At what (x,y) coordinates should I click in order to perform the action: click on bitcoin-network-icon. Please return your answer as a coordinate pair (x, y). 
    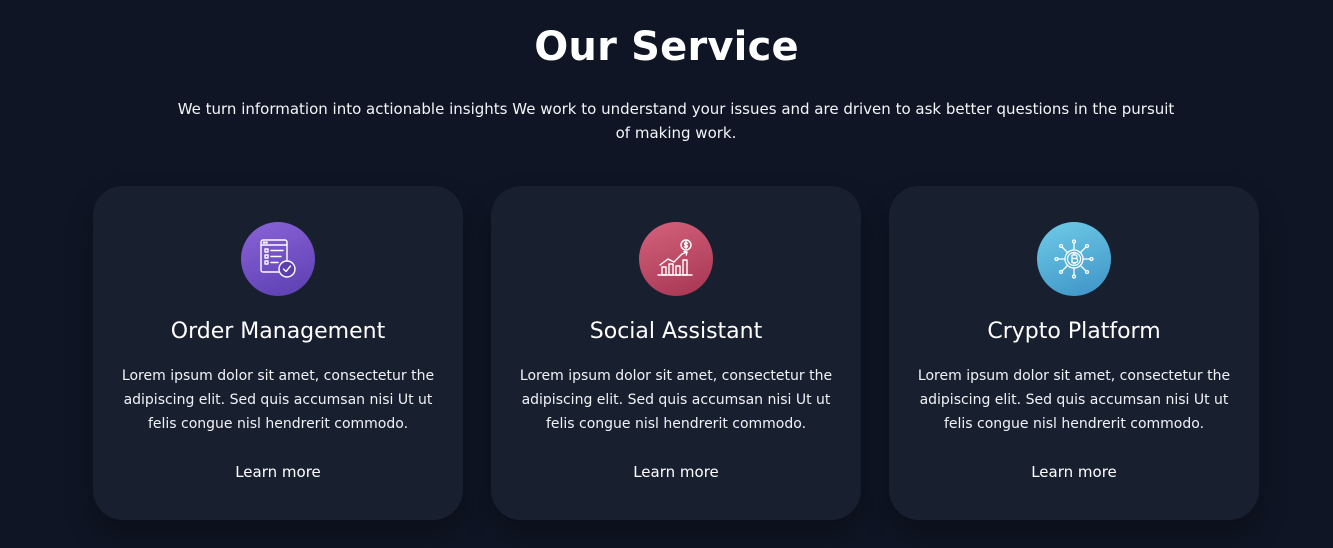
    Looking at the image, I should click on (1074, 259).